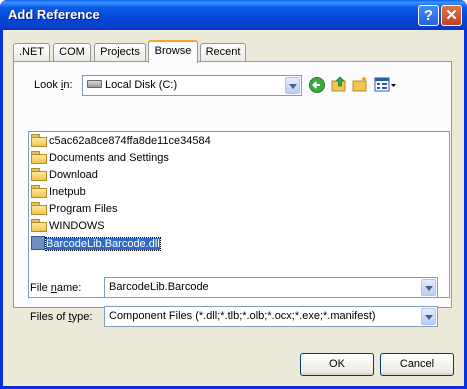 This screenshot has width=467, height=389. I want to click on list-item: c5ac62a8ce874ffa8de11ce34584, so click(121, 142).